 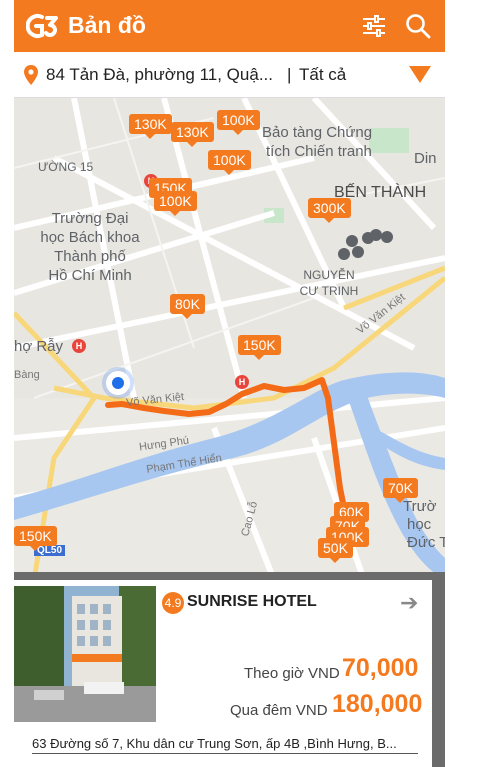 I want to click on location-pin-icon, so click(x=31, y=75).